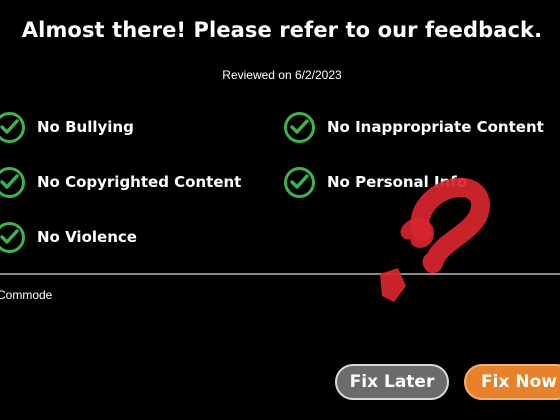  Describe the element at coordinates (139, 182) in the screenshot. I see `checklist-label: No Copyrighted Content` at that location.